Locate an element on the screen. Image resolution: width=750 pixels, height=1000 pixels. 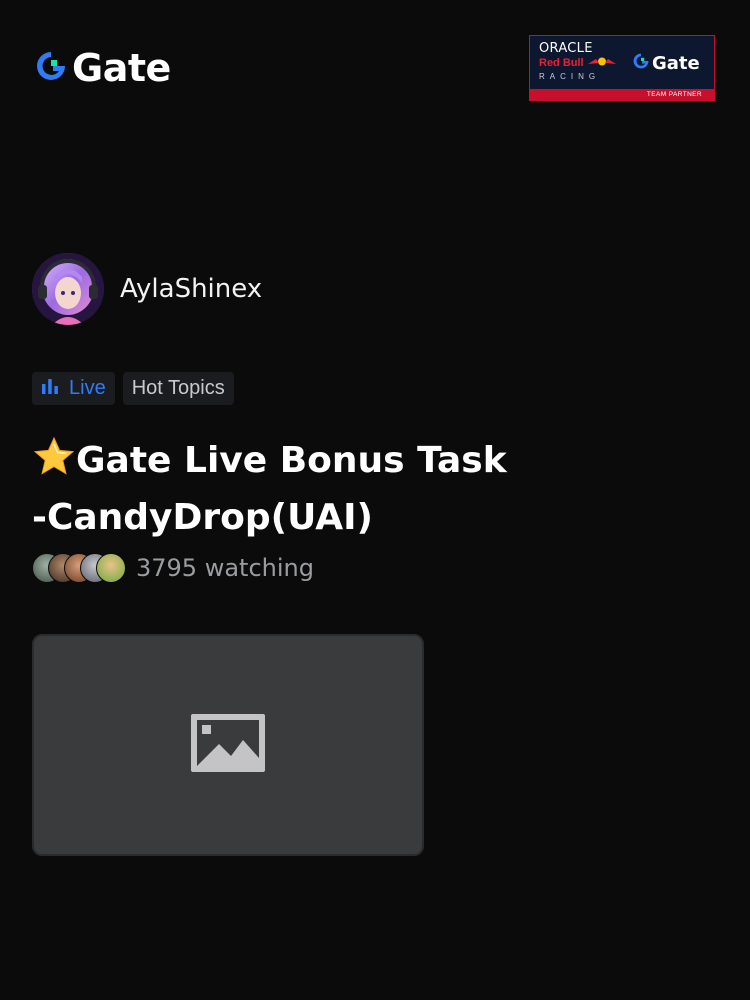
image-placeholder-icon is located at coordinates (228, 745).